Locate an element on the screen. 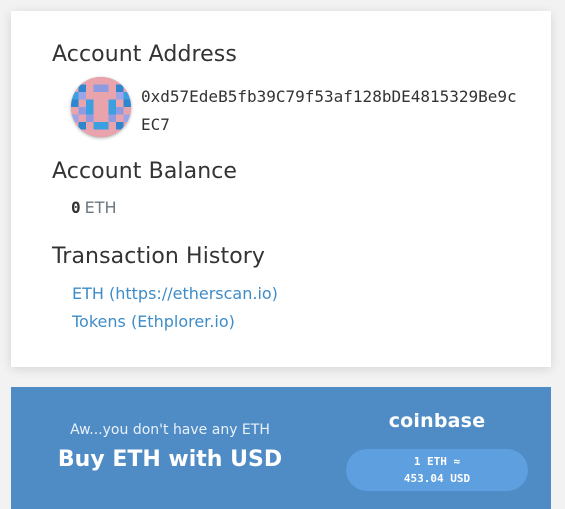 The height and width of the screenshot is (509, 565). identicon-avatar-icon is located at coordinates (101, 107).